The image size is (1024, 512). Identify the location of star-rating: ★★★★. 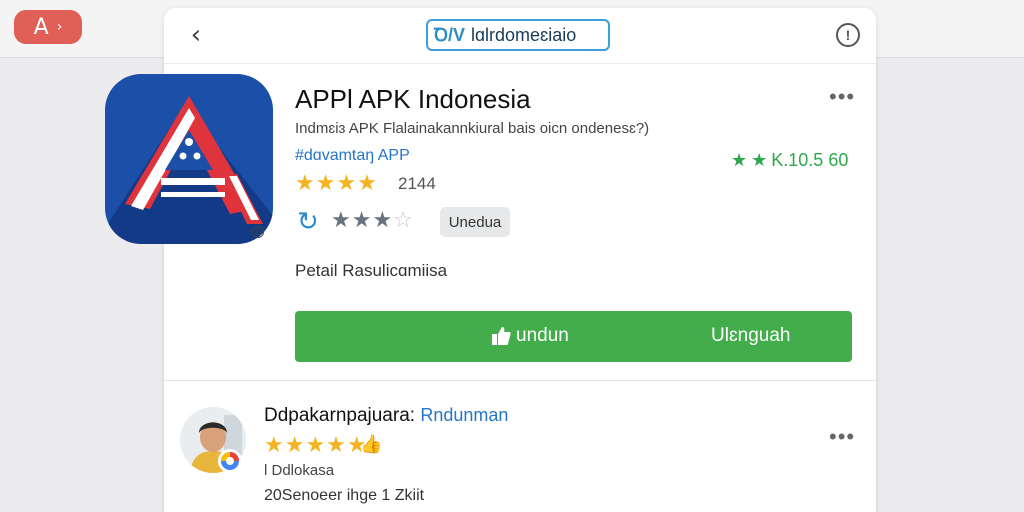
(336, 182).